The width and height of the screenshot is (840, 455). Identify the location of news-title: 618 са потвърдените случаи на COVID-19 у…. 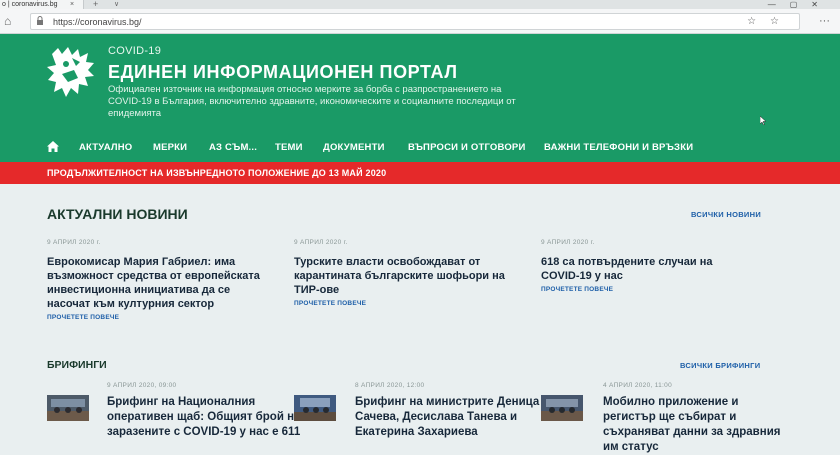
(641, 269).